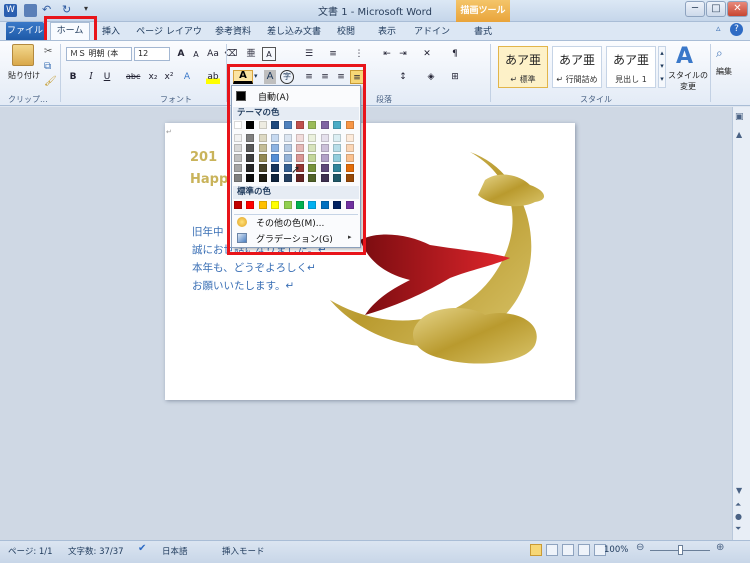 This screenshot has width=750, height=563. I want to click on tab-addins: アドイン, so click(432, 32).